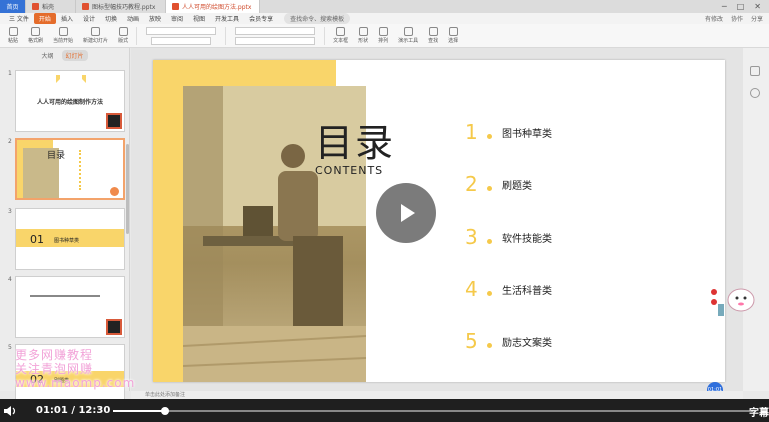 The width and height of the screenshot is (769, 422). I want to click on tab-file-1: 图标型幅技巧教程.pptx, so click(121, 6).